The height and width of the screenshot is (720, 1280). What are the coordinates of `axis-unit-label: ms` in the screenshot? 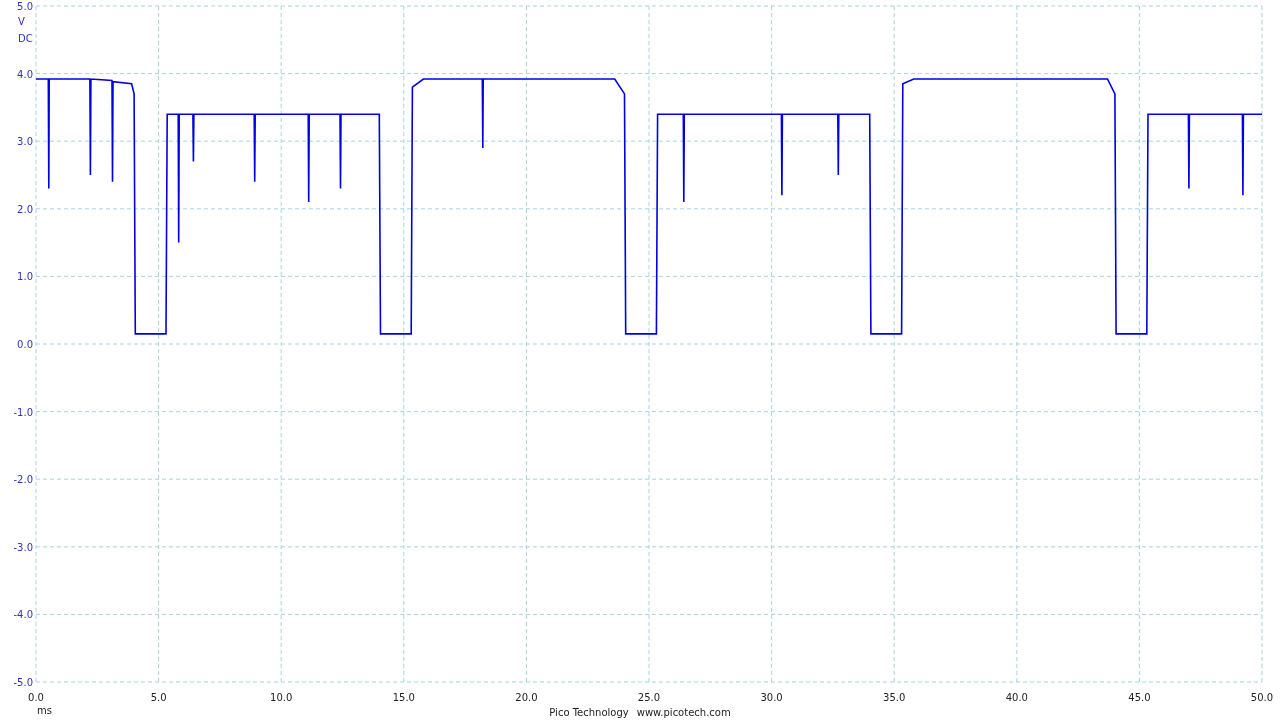 It's located at (44, 710).